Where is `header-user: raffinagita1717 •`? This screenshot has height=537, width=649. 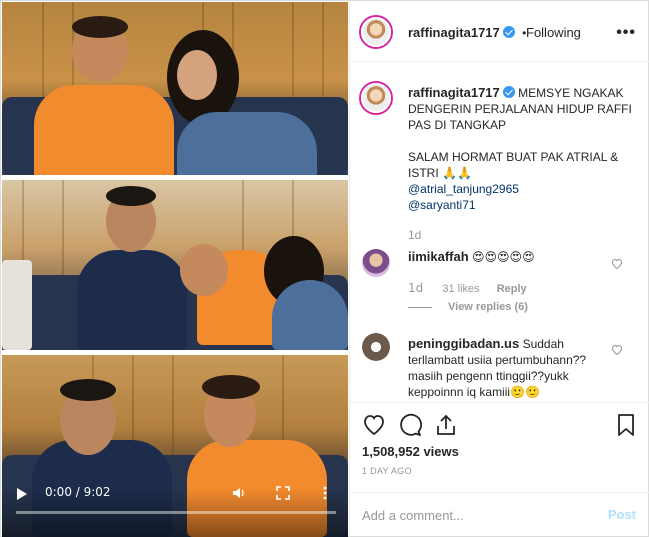
header-user: raffinagita1717 • is located at coordinates (467, 32).